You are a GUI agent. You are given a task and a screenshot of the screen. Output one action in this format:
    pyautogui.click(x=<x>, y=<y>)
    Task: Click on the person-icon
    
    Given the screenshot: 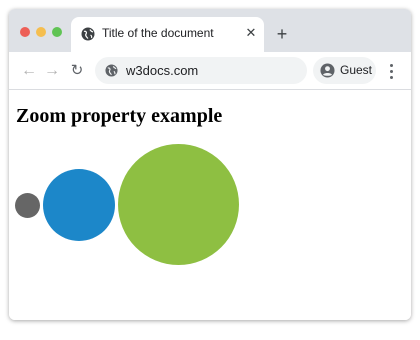 What is the action you would take?
    pyautogui.click(x=327, y=70)
    